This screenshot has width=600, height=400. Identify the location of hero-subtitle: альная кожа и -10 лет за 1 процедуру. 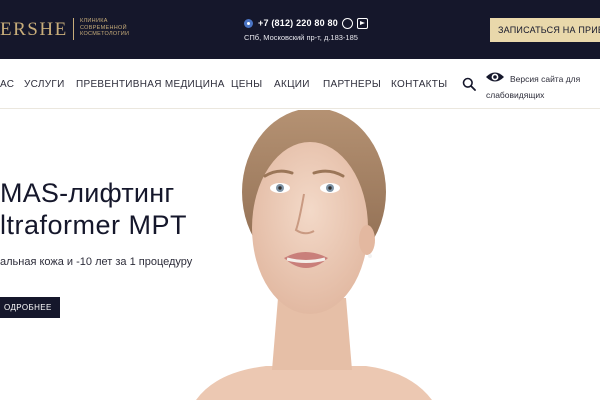
(96, 262).